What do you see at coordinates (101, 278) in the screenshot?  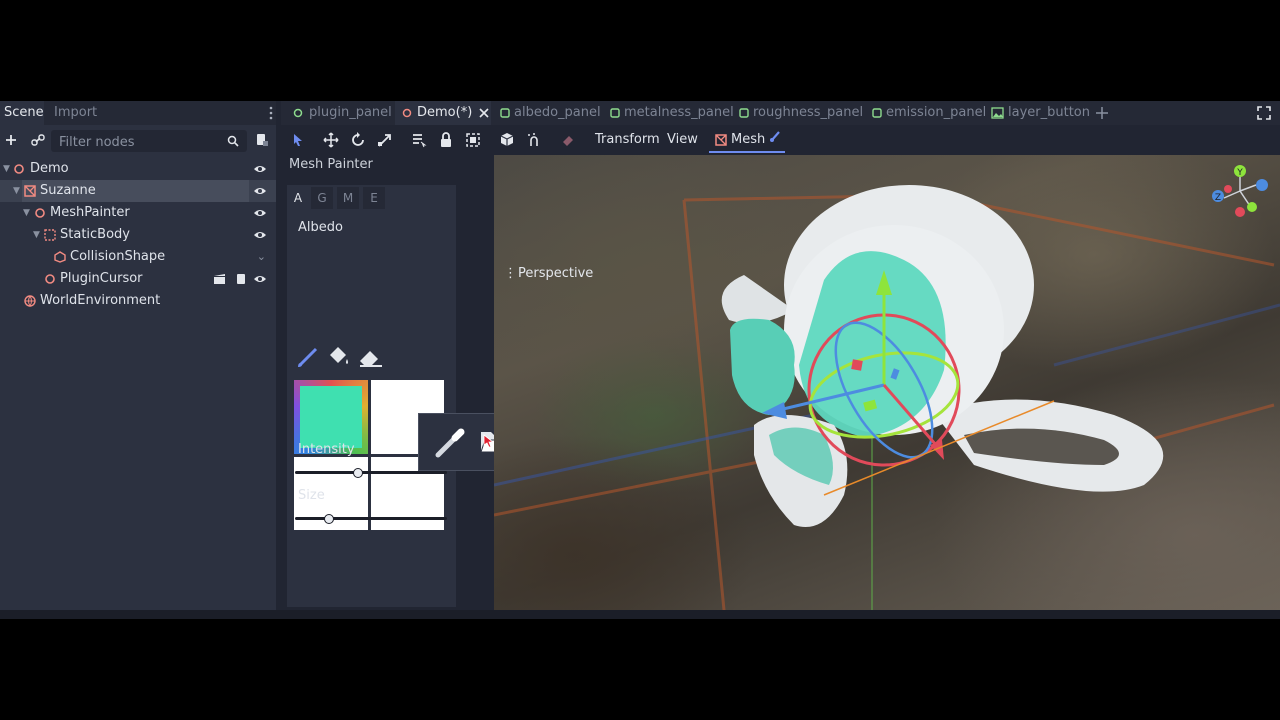 I see `tree-item-label: PluginCursor` at bounding box center [101, 278].